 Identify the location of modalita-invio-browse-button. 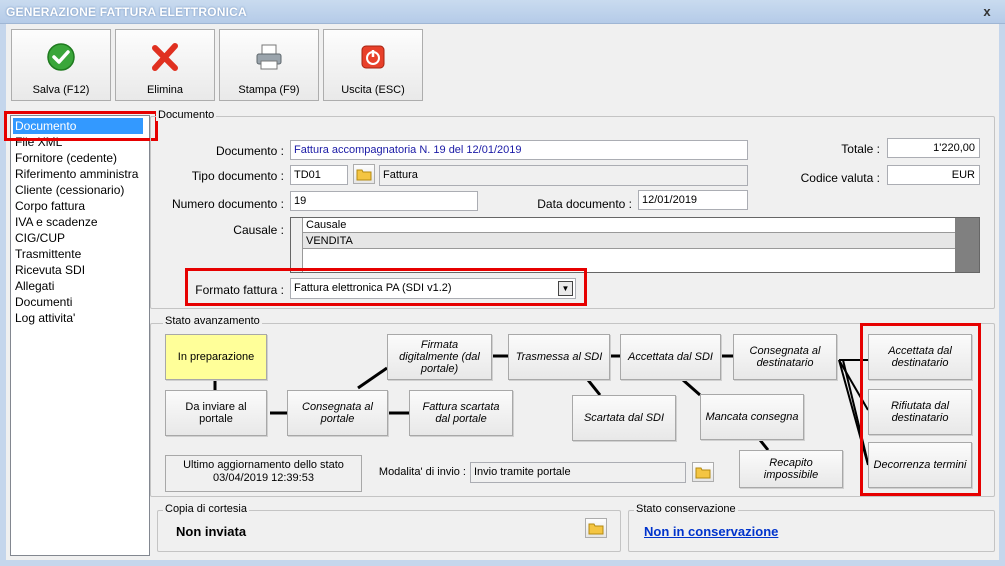
(703, 472).